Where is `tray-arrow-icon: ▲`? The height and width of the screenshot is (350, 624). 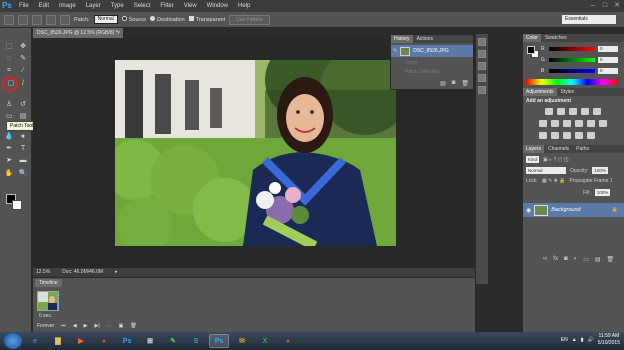 tray-arrow-icon: ▲ is located at coordinates (574, 340).